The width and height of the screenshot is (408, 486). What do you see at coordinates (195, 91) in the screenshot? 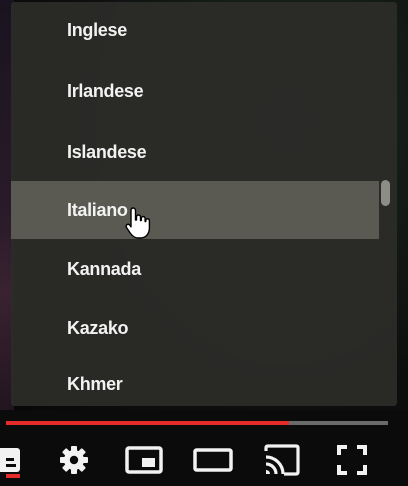
I see `menu-item-irlandese: Irlandese` at bounding box center [195, 91].